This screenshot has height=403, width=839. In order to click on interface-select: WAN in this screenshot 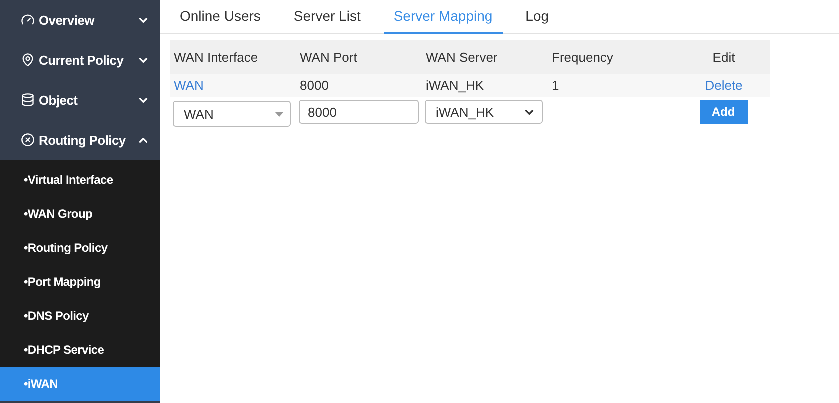, I will do `click(232, 114)`.